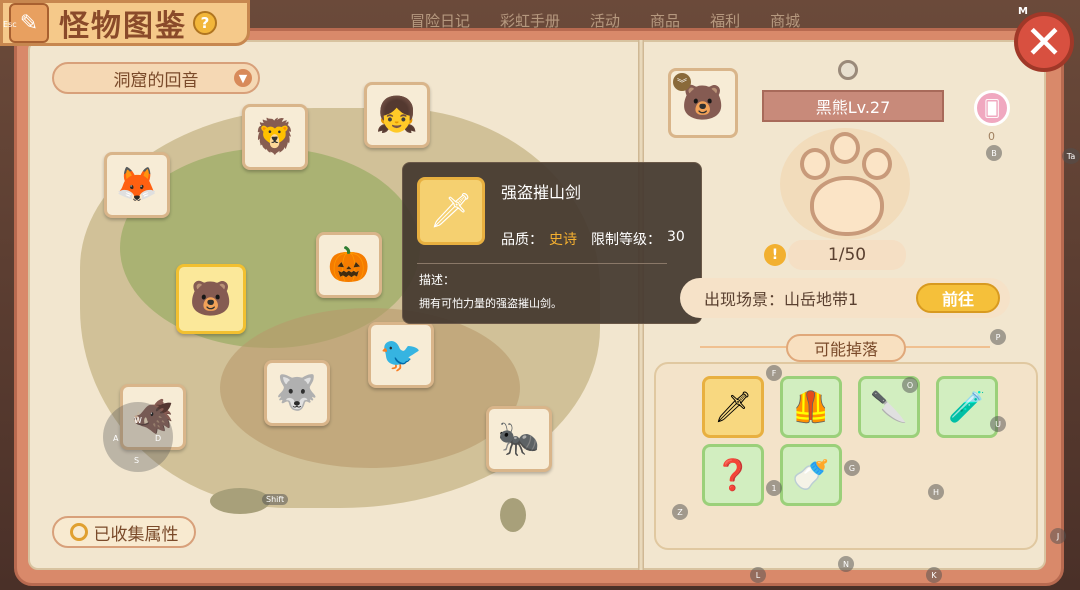  I want to click on hotkey-p: P, so click(998, 337).